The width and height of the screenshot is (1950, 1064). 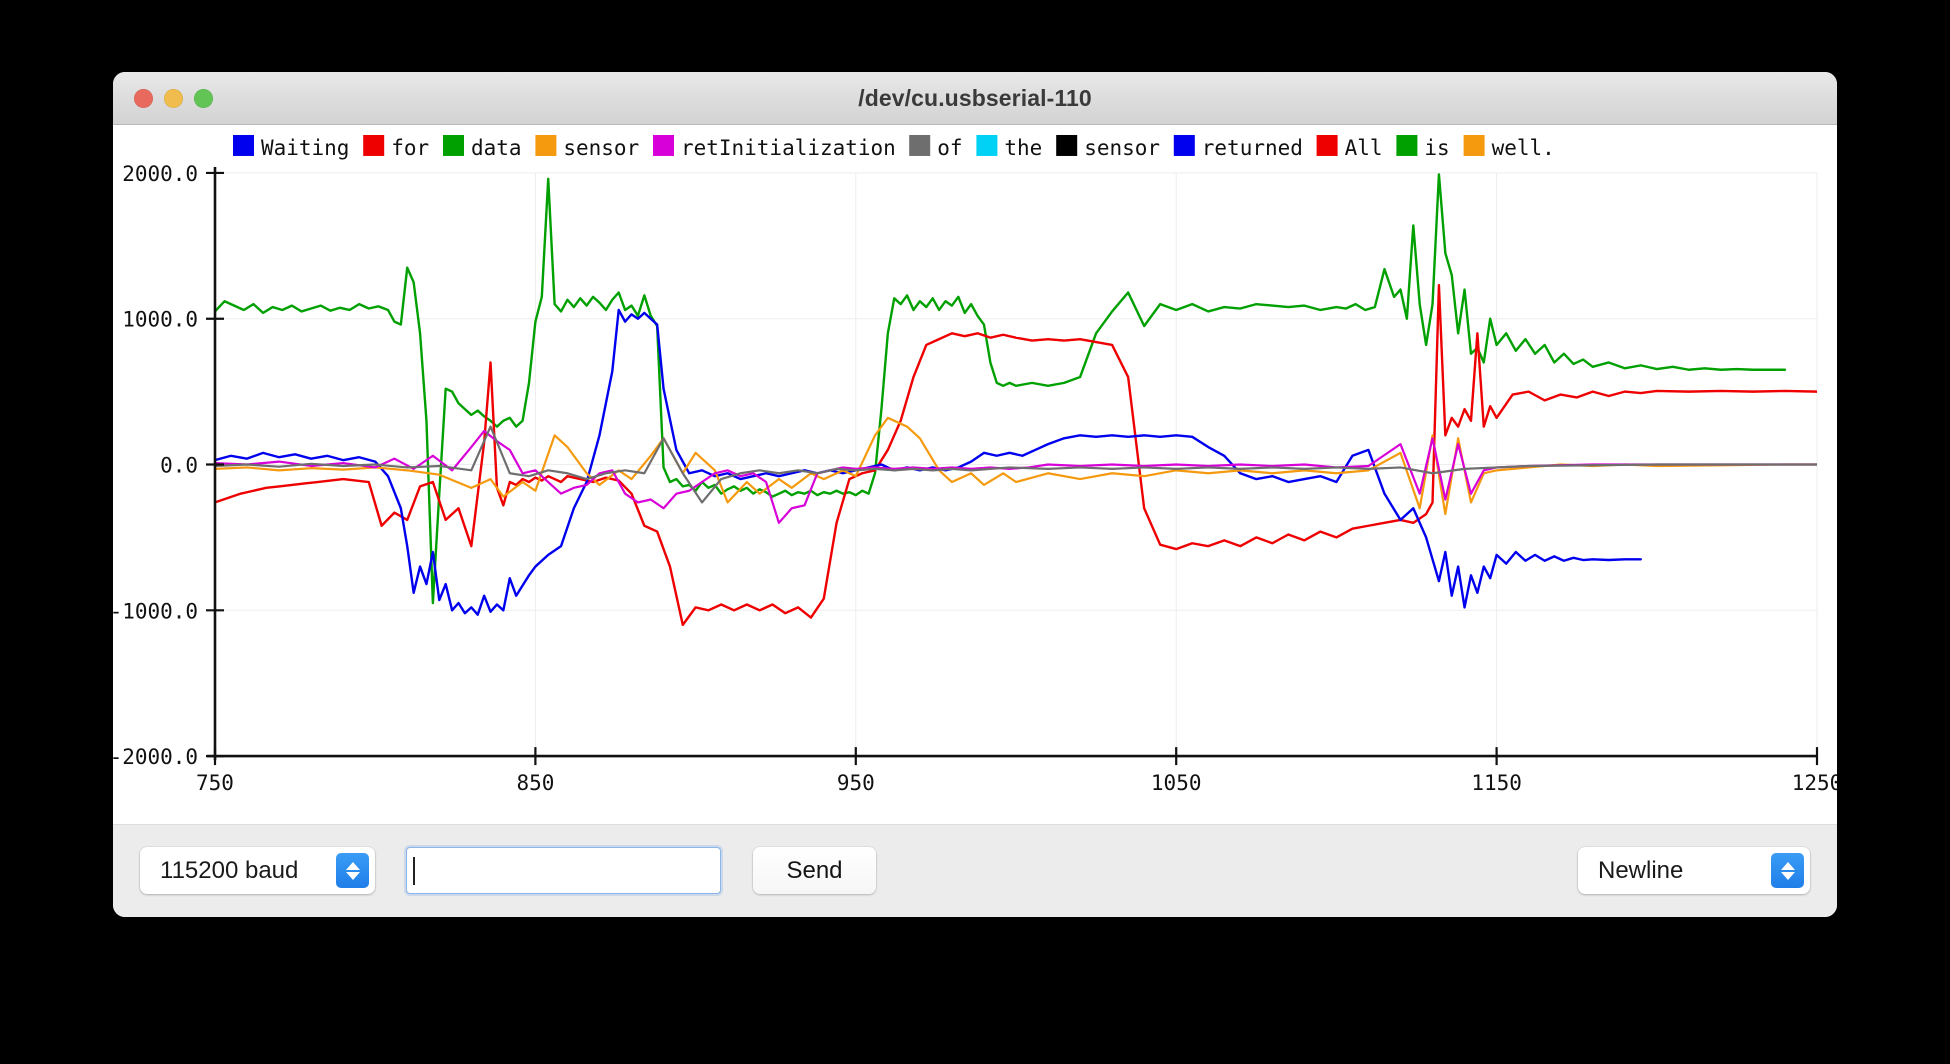 What do you see at coordinates (856, 783) in the screenshot?
I see `svg-text: 950` at bounding box center [856, 783].